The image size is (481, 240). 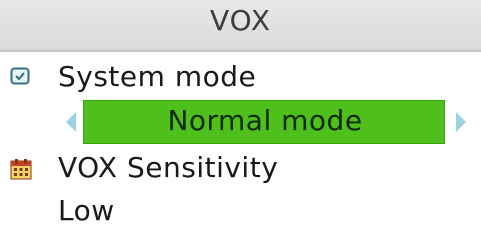 I want to click on vox-sensitivity-value: Low, so click(x=86, y=210).